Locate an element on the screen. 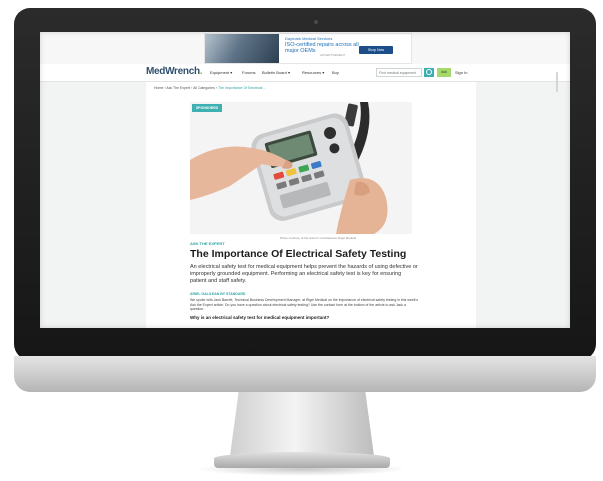 Image resolution: width=603 pixels, height=481 pixels. ask-button: Ask is located at coordinates (444, 72).